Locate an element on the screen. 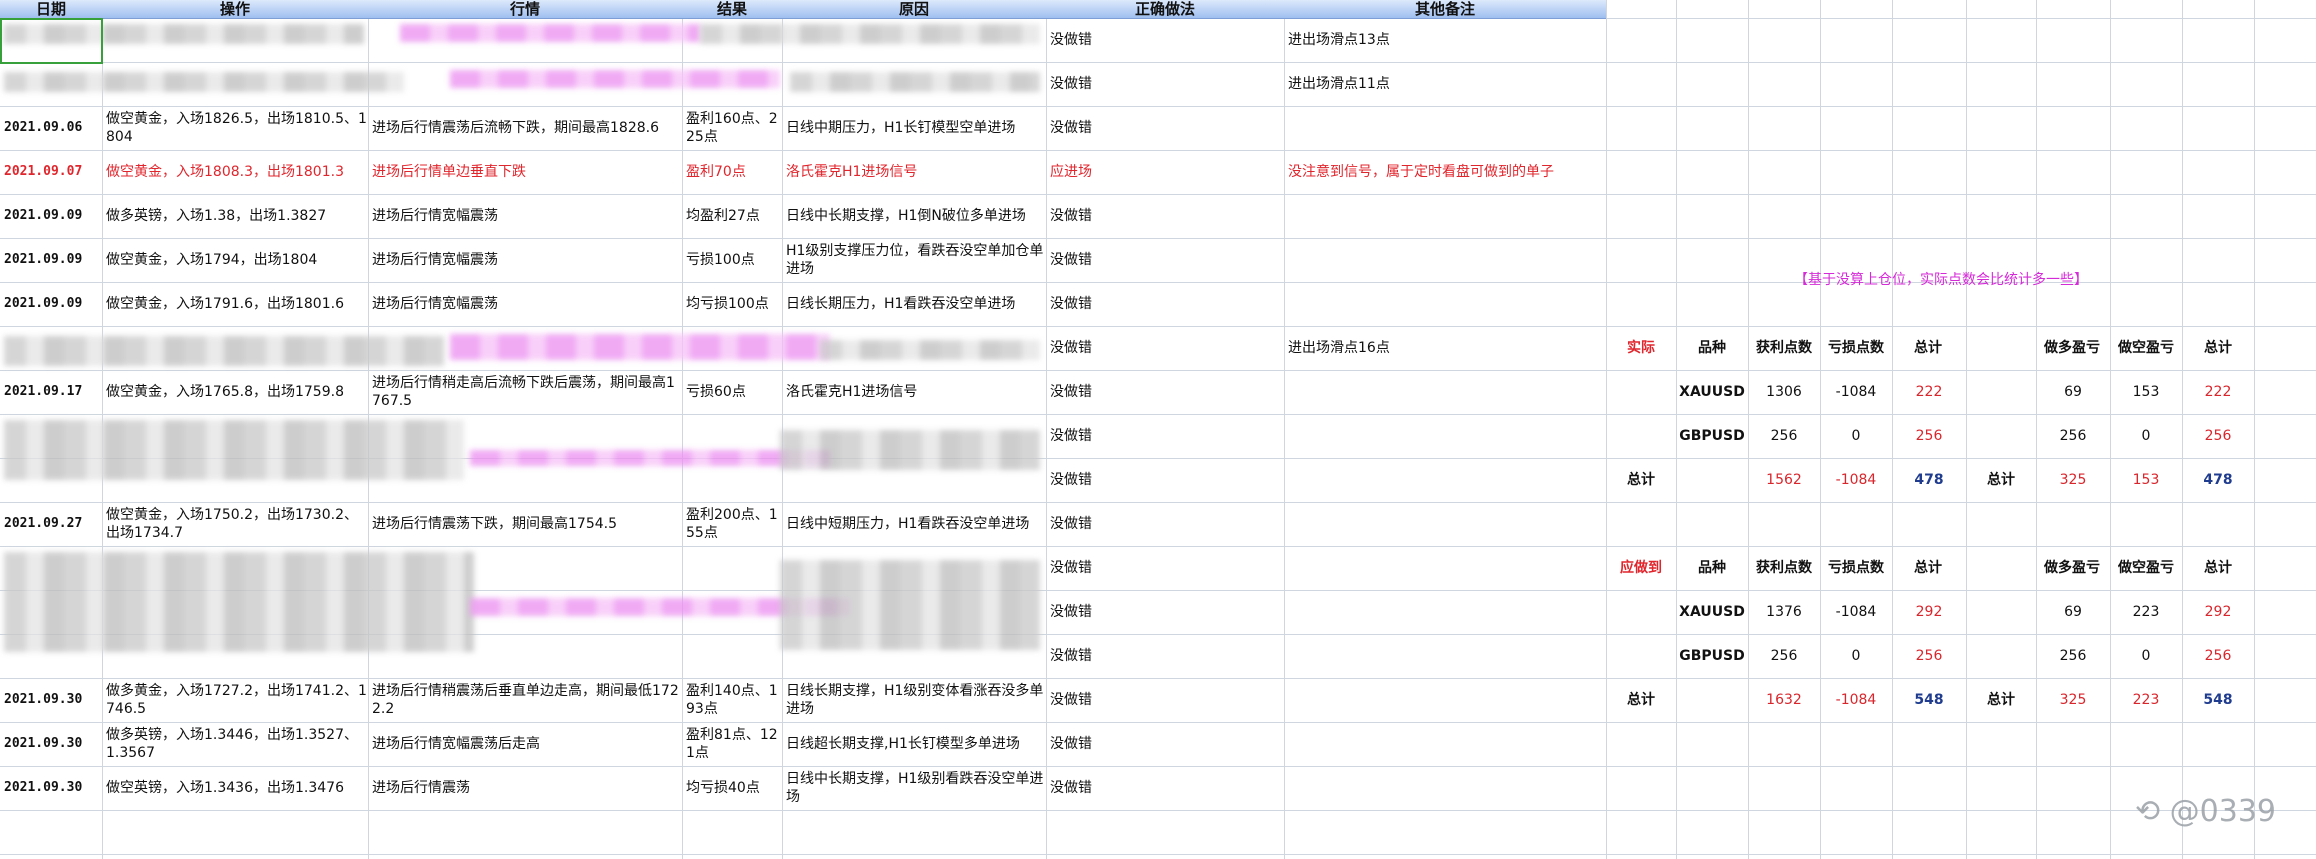  cell-reason: 日线中期压力，H1长钉模型空单进场 is located at coordinates (914, 128).